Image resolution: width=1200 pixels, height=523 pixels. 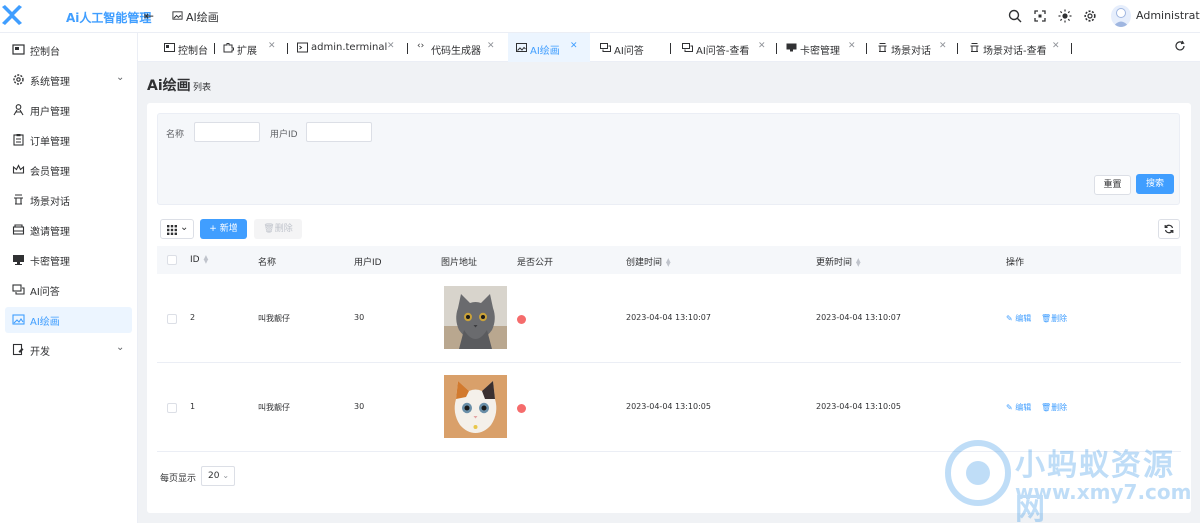 I want to click on logo-icon, so click(x=12, y=15).